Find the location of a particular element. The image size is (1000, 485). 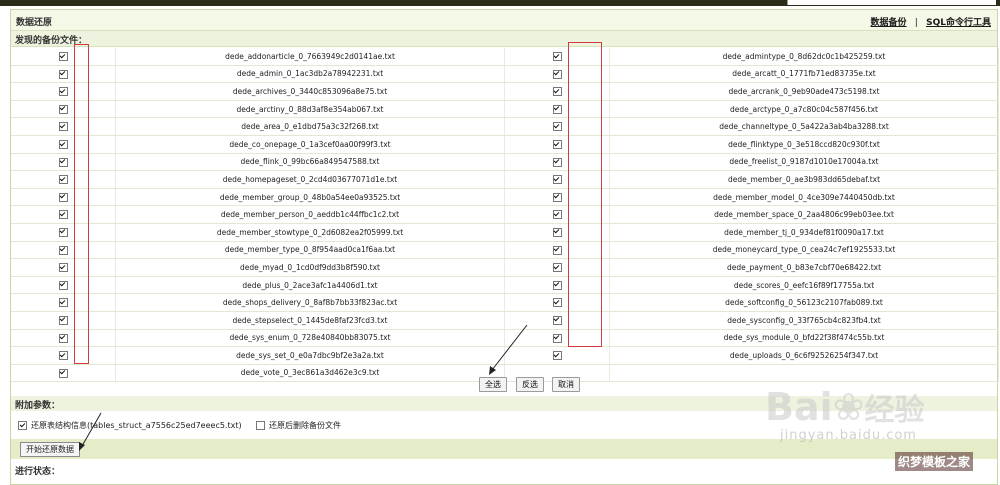

file-name: dede_admin_0_1ac3db2a78942231.txt is located at coordinates (310, 74).